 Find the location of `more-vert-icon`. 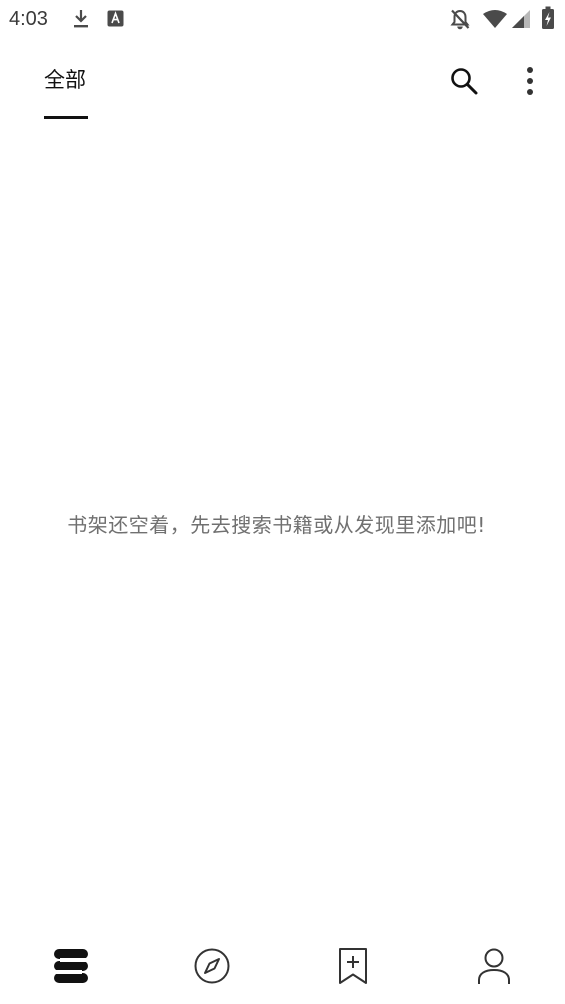

more-vert-icon is located at coordinates (530, 81).